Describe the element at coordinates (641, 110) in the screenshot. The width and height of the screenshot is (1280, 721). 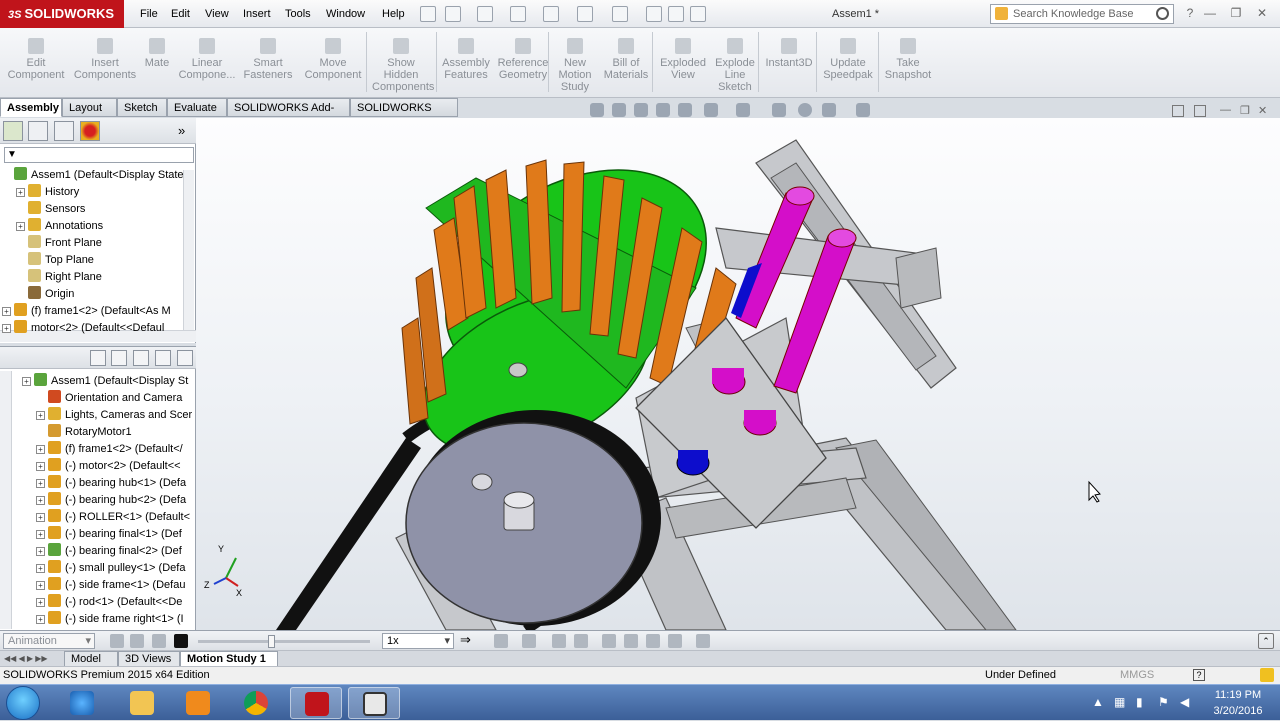
I see `previous-view-icon` at that location.